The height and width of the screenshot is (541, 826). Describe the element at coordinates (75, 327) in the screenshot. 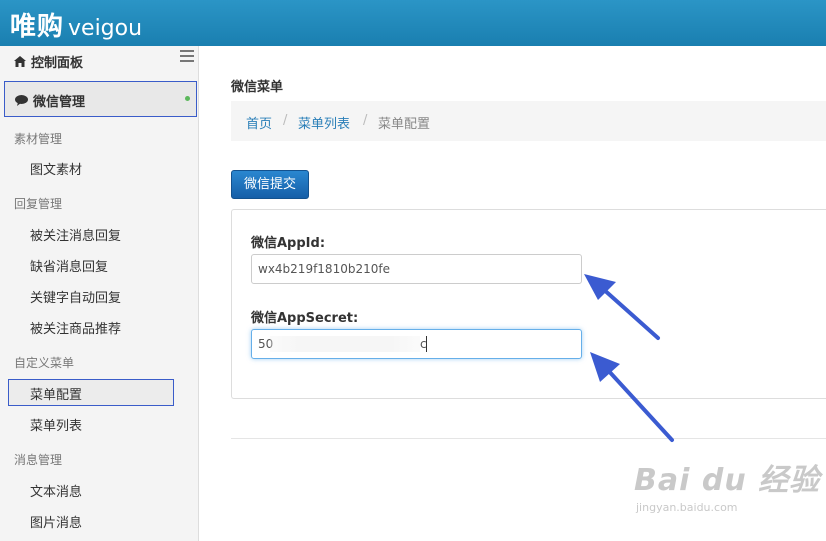

I see `sidebar-item-product-recommend: 被关注商品推荐` at that location.